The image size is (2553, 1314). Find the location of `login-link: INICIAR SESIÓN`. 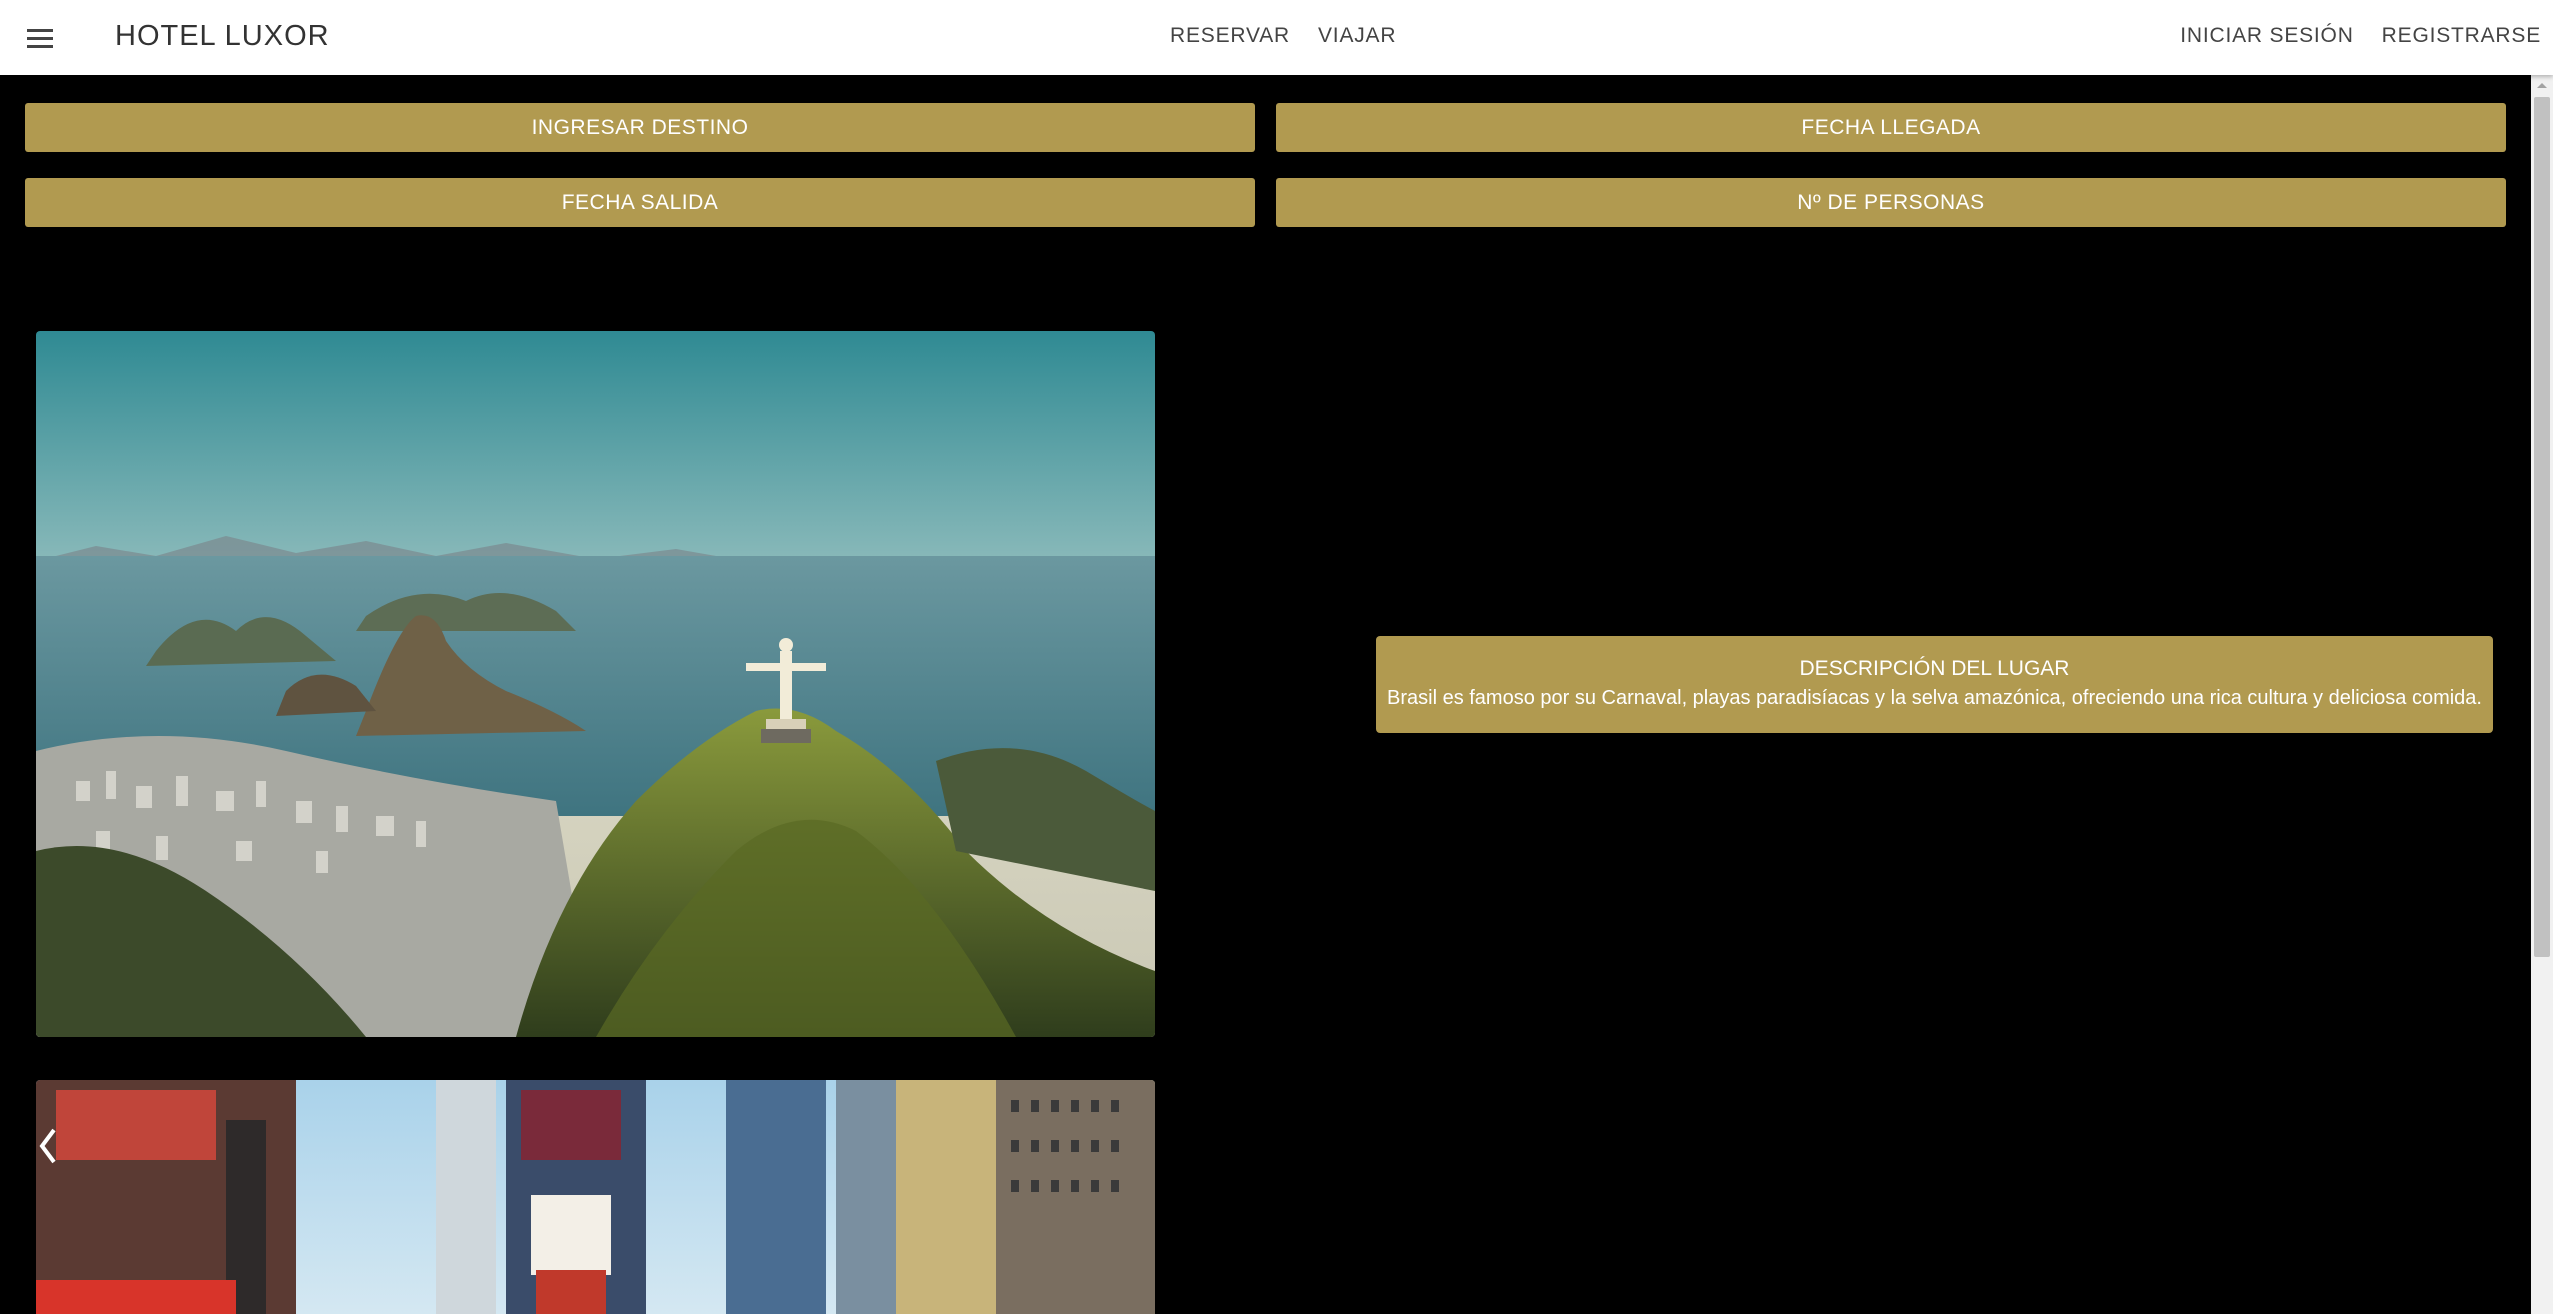

login-link: INICIAR SESIÓN is located at coordinates (2266, 36).